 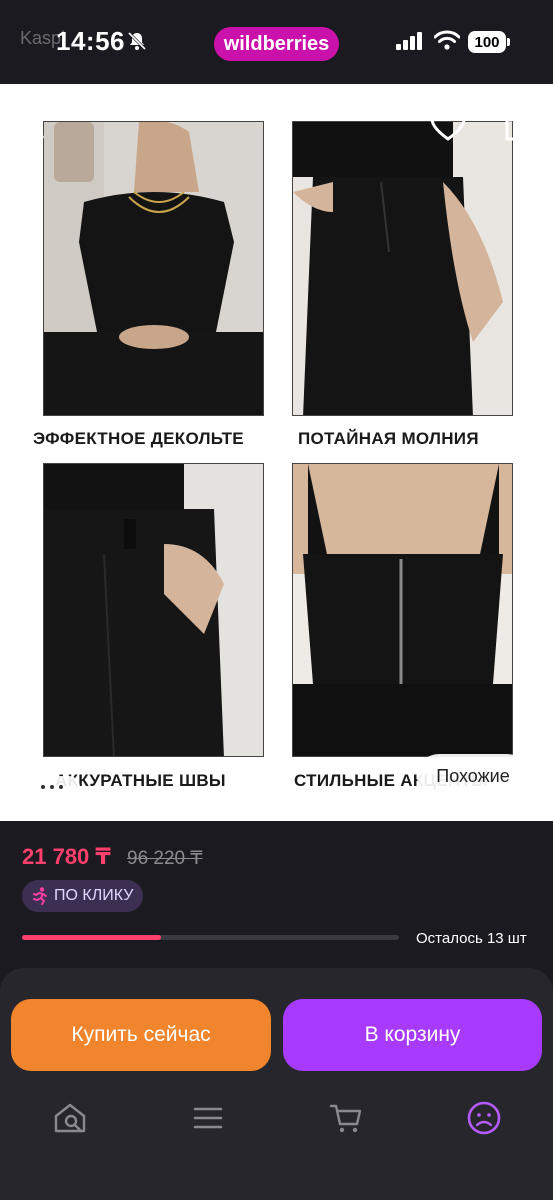 I want to click on home-search-icon, so click(x=70, y=1118).